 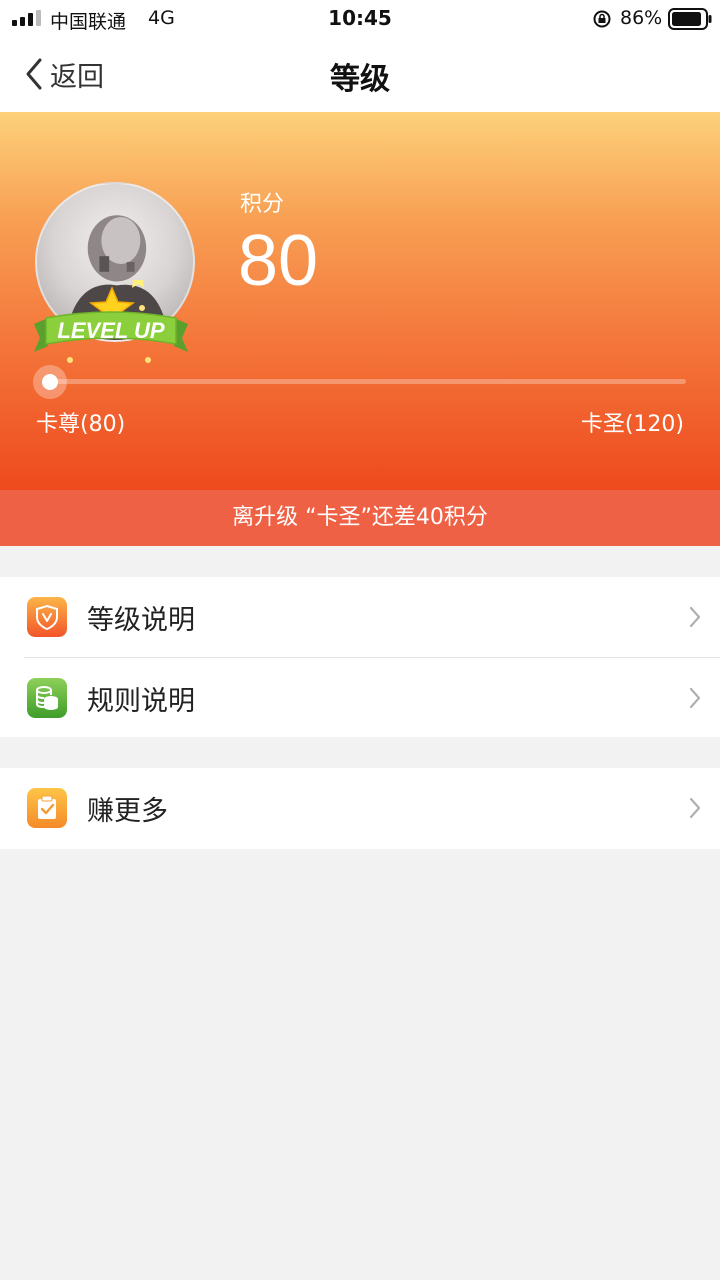 What do you see at coordinates (360, 698) in the screenshot?
I see `menu-item-rules-info: 规则说明` at bounding box center [360, 698].